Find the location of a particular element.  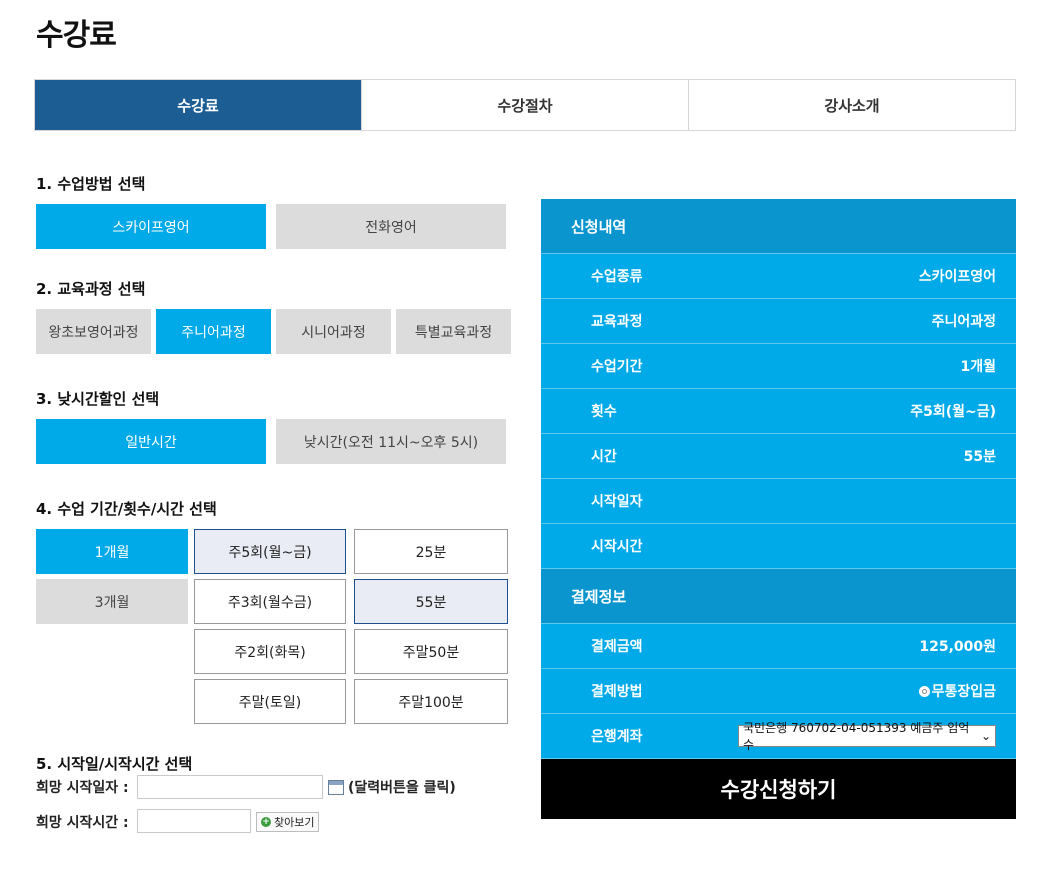

summary-row-start-date: 시작일자 is located at coordinates (778, 501).